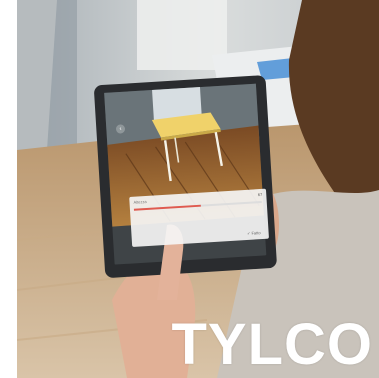 The height and width of the screenshot is (378, 379). What do you see at coordinates (140, 201) in the screenshot?
I see `slider-label: Altezza` at bounding box center [140, 201].